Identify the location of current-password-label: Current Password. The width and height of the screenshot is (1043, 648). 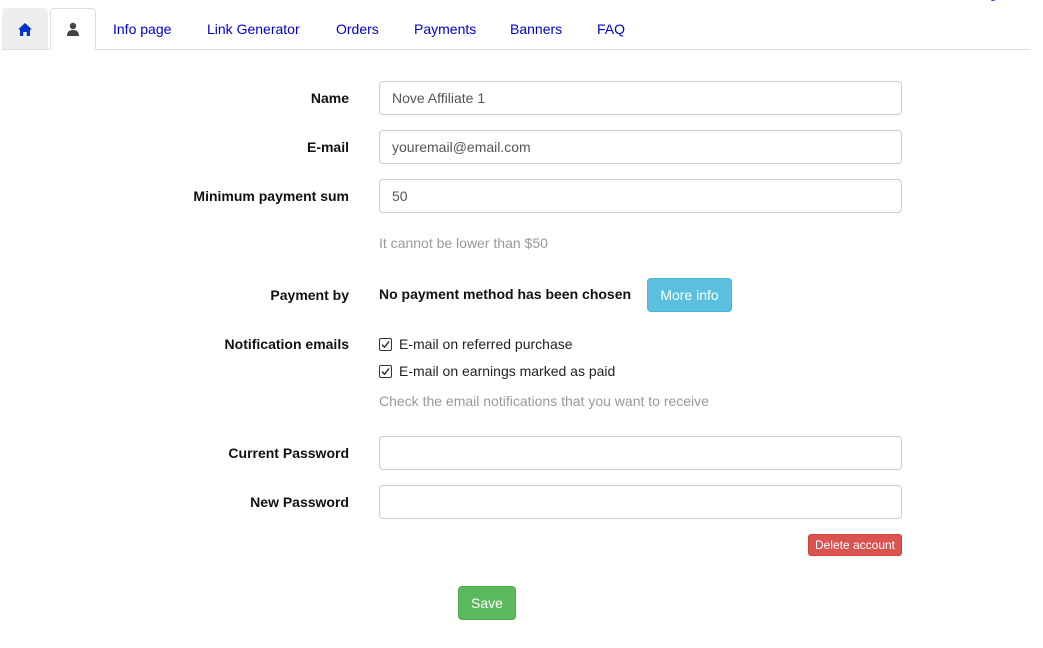
(288, 453).